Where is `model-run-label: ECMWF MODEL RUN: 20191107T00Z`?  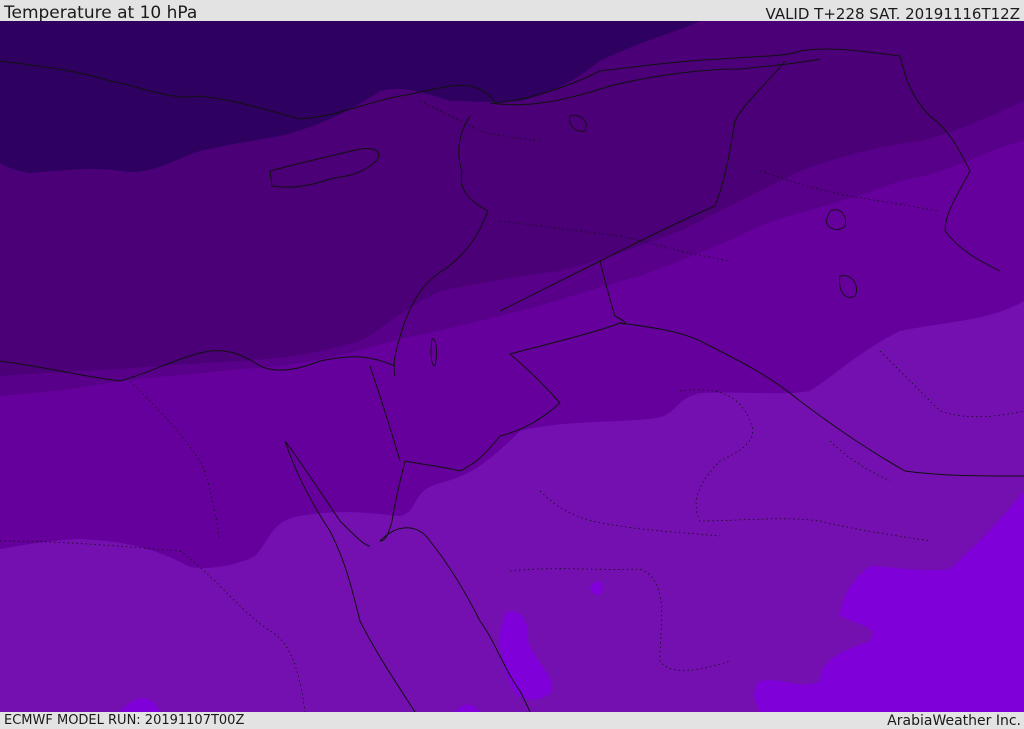
model-run-label: ECMWF MODEL RUN: 20191107T00Z is located at coordinates (124, 720).